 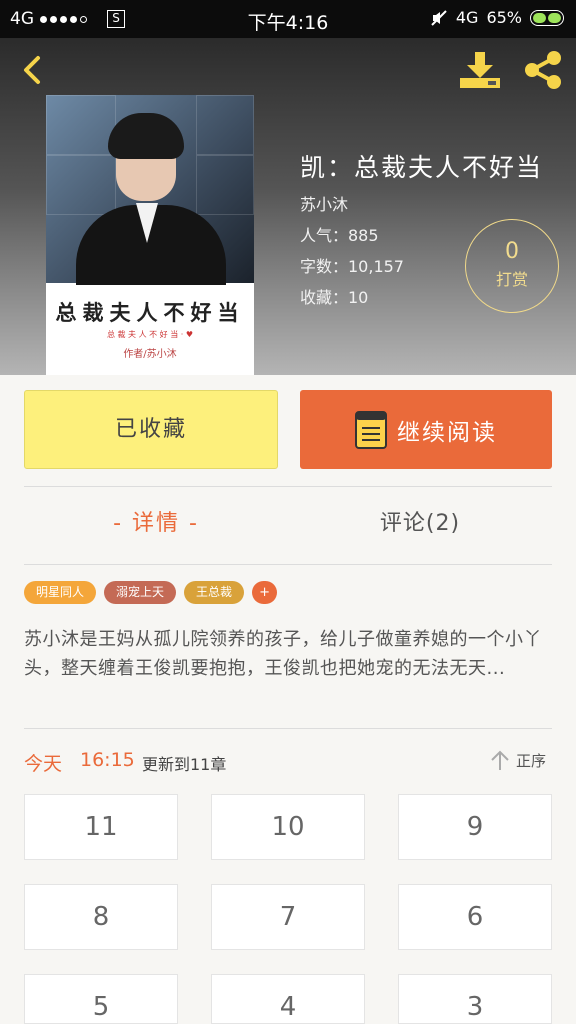 I want to click on download-icon, so click(x=480, y=70).